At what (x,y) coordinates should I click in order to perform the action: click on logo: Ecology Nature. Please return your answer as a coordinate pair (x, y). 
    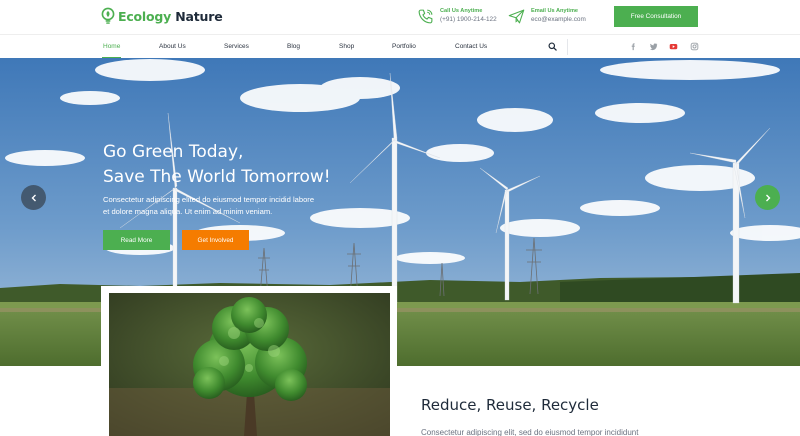
    Looking at the image, I should click on (162, 16).